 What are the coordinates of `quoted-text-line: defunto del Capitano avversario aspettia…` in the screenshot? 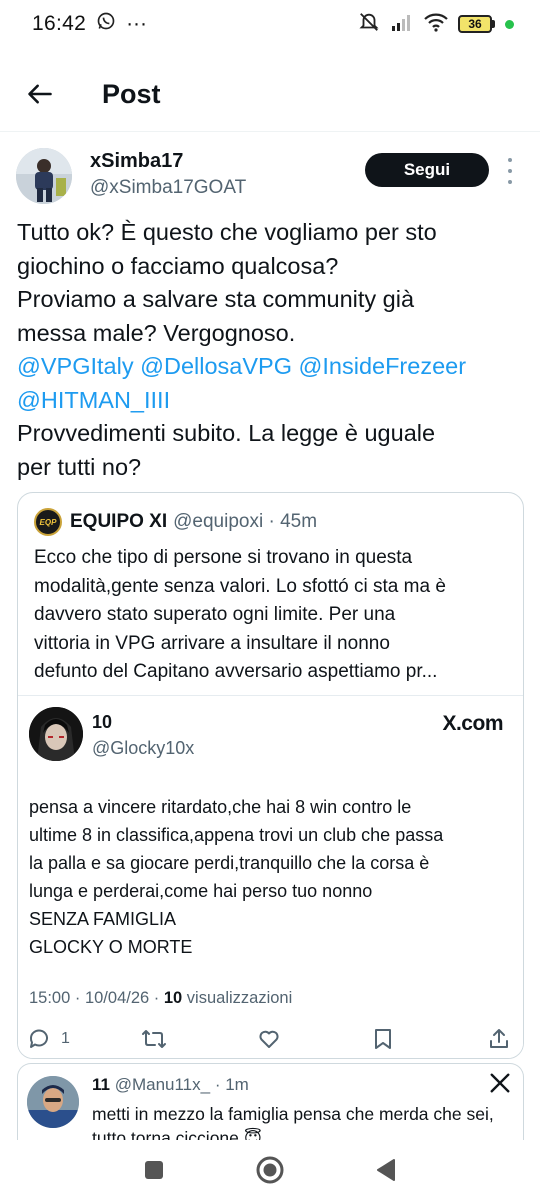 It's located at (236, 671).